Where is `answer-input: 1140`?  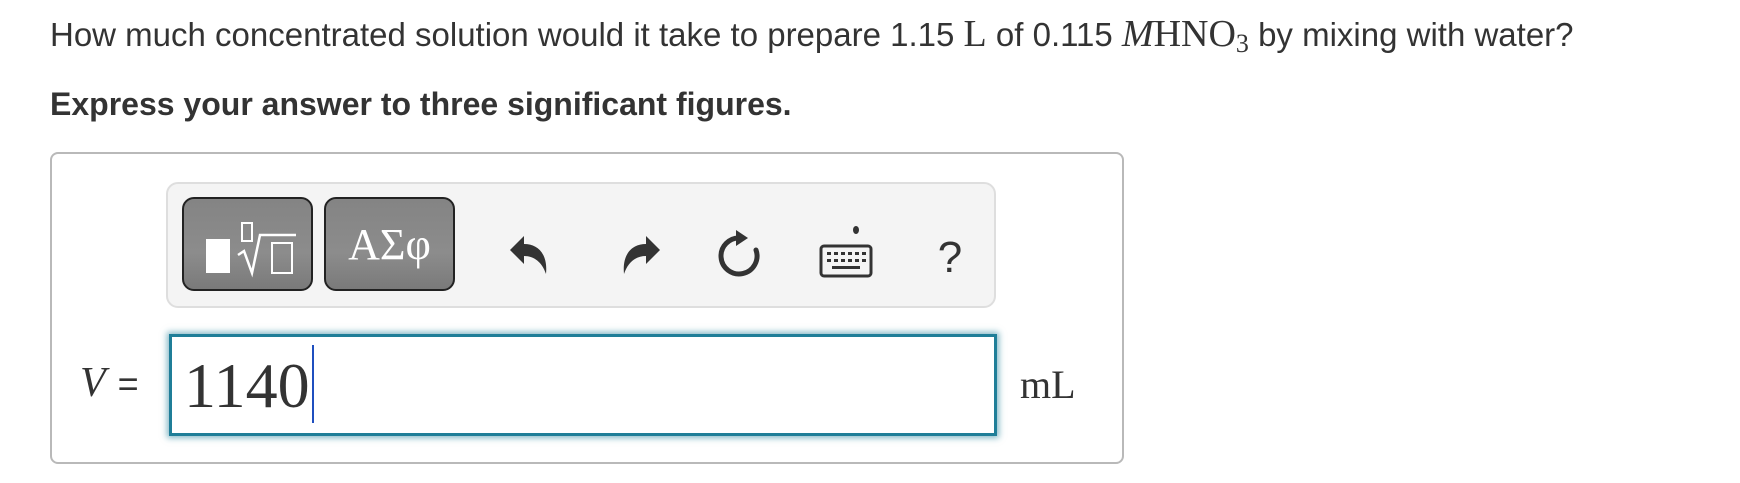 answer-input: 1140 is located at coordinates (583, 385).